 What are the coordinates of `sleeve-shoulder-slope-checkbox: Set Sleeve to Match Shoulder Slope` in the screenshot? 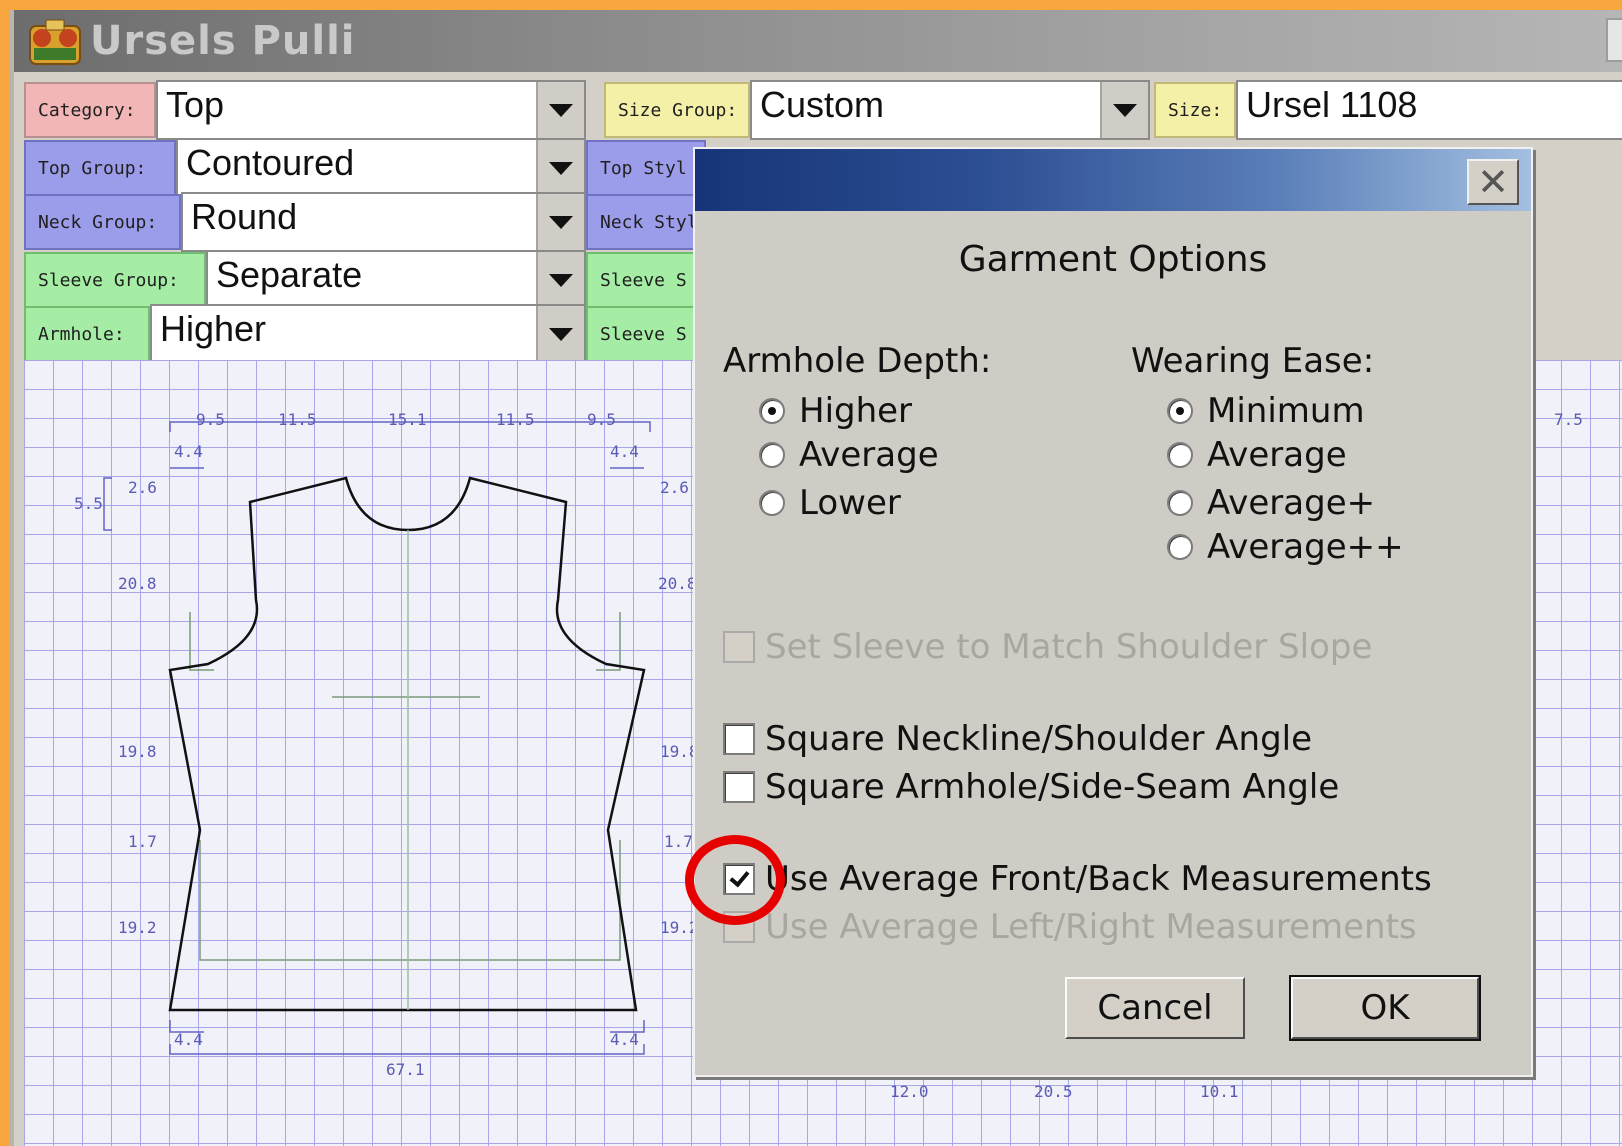 It's located at (1047, 647).